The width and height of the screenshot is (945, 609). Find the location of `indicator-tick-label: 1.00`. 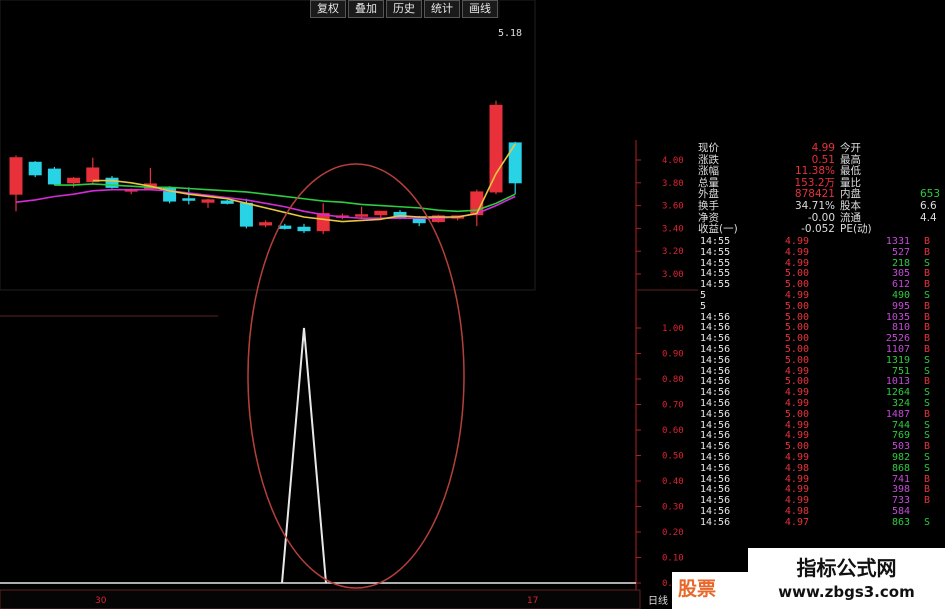

indicator-tick-label: 1.00 is located at coordinates (673, 329).